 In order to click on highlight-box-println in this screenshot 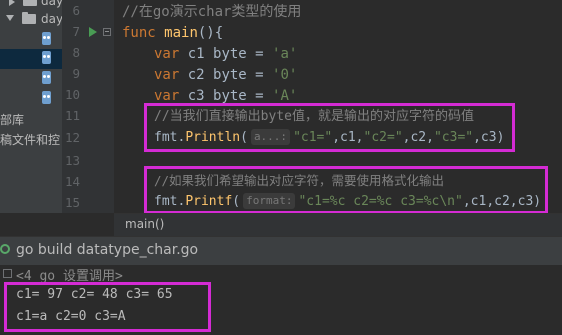, I will do `click(329, 127)`.